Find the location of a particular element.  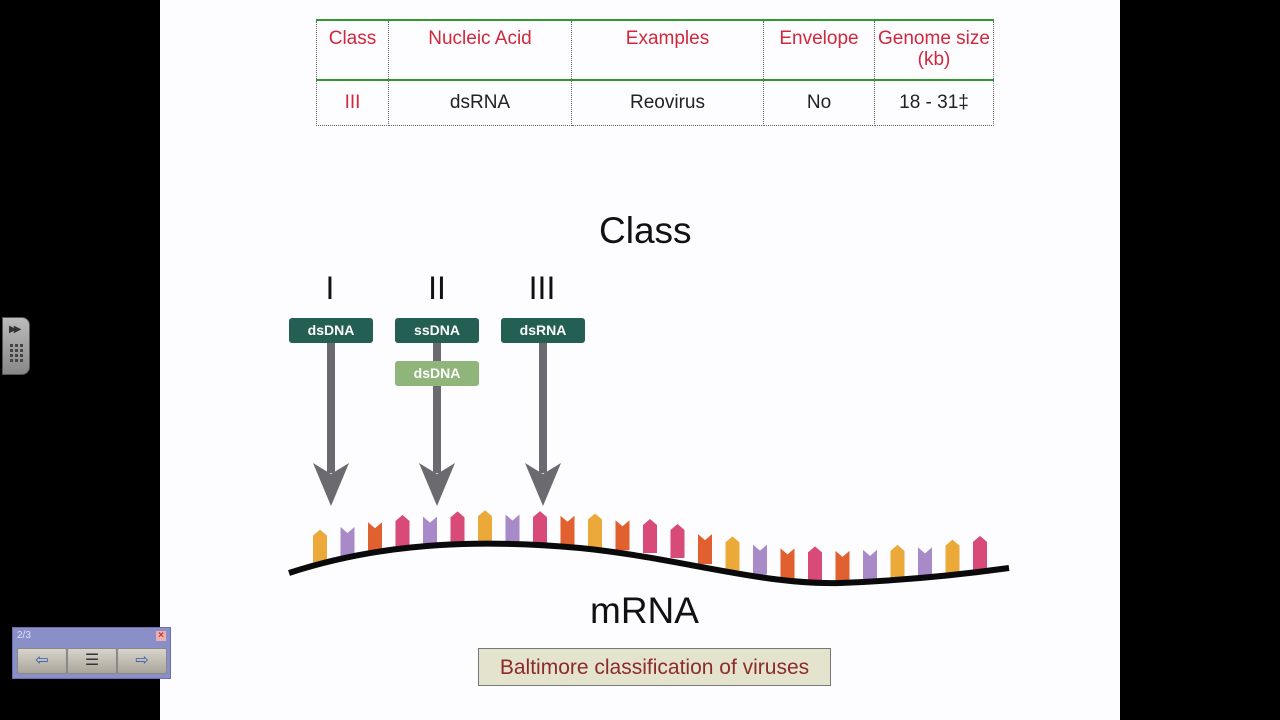

mrna-label: mRNA is located at coordinates (644, 610).